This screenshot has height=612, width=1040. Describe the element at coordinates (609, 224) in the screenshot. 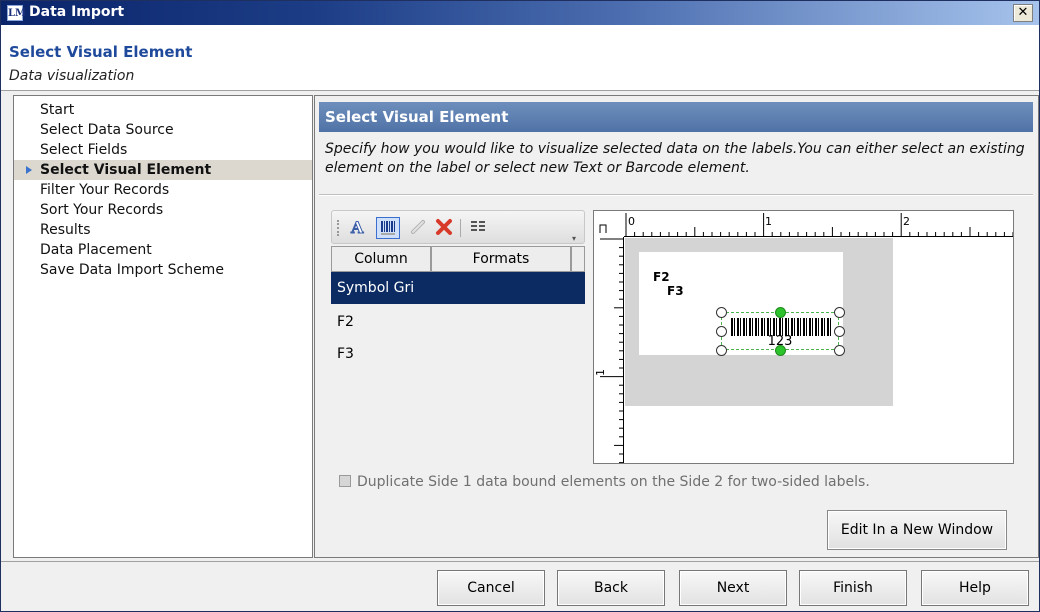

I see `ruler-corner` at that location.